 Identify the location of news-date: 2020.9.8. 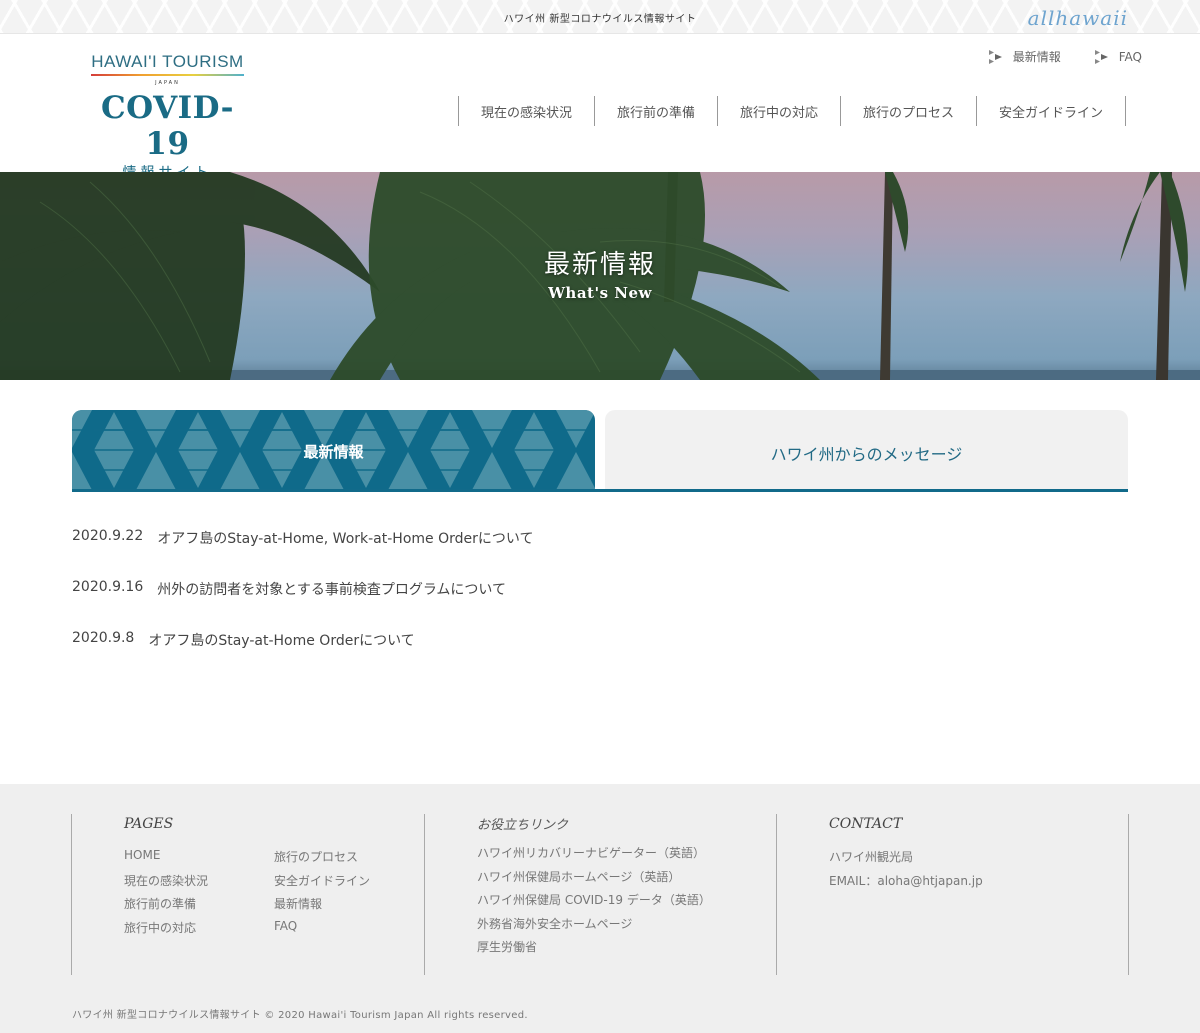
(103, 638).